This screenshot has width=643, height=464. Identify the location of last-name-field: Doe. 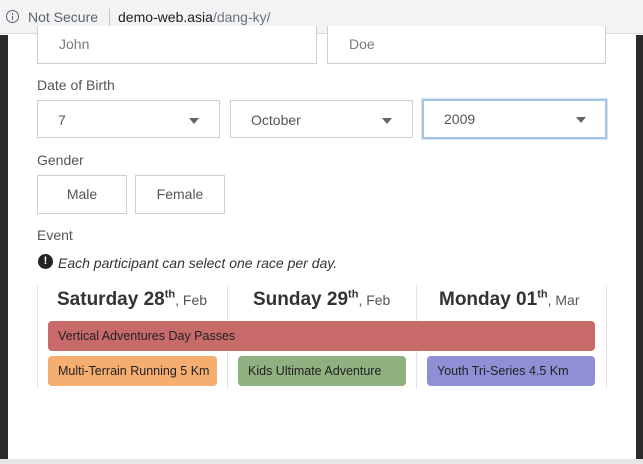
(466, 45).